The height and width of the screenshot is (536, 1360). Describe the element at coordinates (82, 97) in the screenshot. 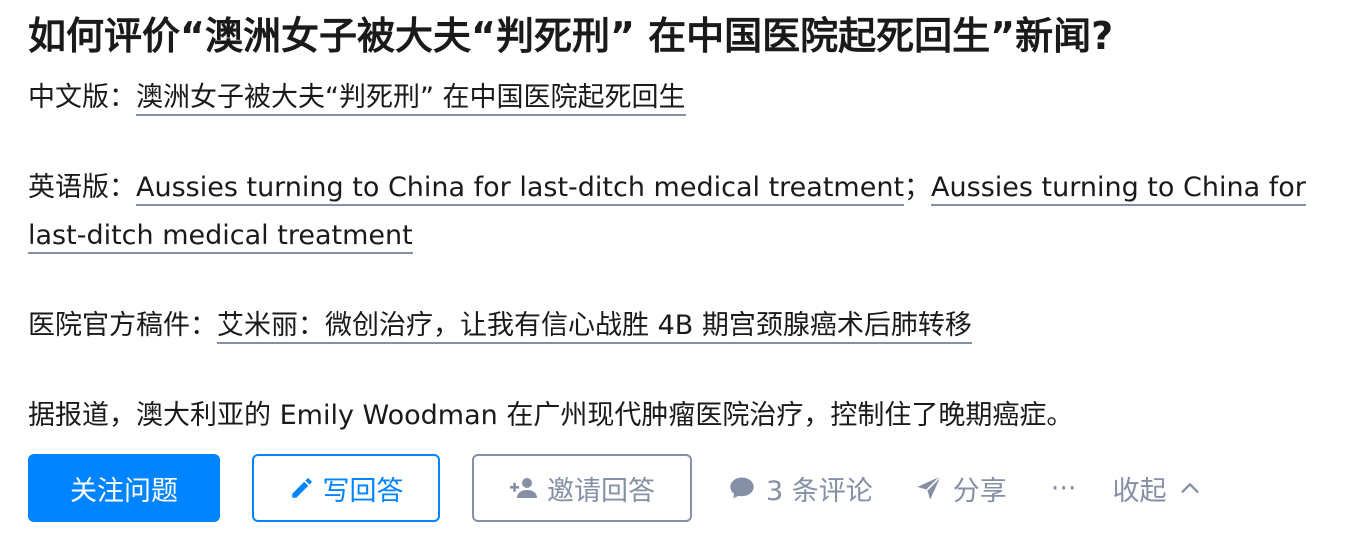

I see `chinese-version-label: 中文版：` at that location.